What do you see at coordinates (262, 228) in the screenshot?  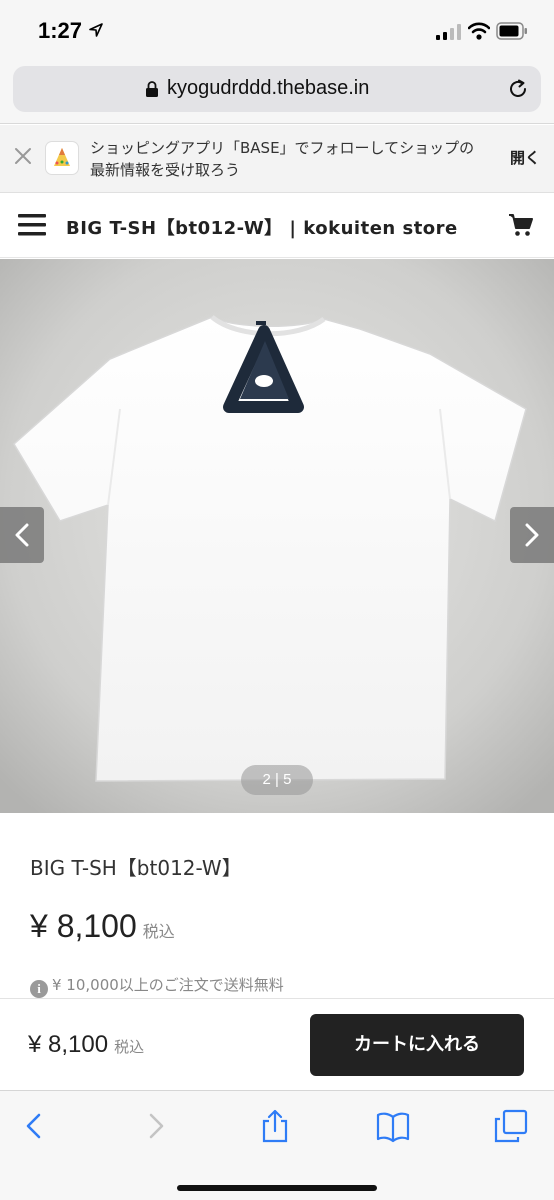 I see `page-title: BIG T-SH【bt012-W】 | kokuiten store` at bounding box center [262, 228].